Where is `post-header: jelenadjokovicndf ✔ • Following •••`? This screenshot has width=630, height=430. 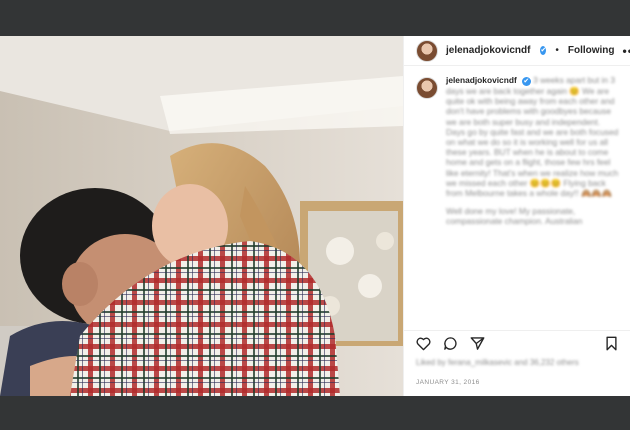 post-header: jelenadjokovicndf ✔ • Following ••• is located at coordinates (517, 51).